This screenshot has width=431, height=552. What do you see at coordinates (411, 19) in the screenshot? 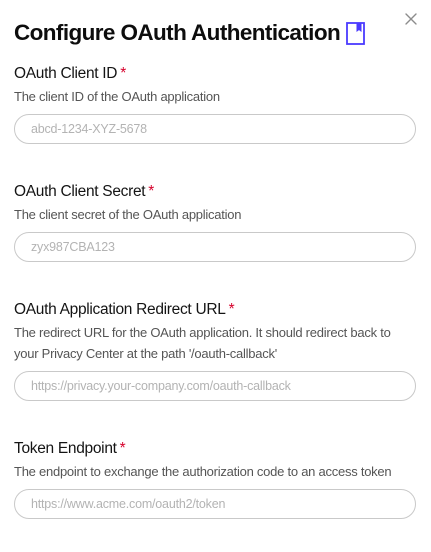
I see `close-icon` at bounding box center [411, 19].